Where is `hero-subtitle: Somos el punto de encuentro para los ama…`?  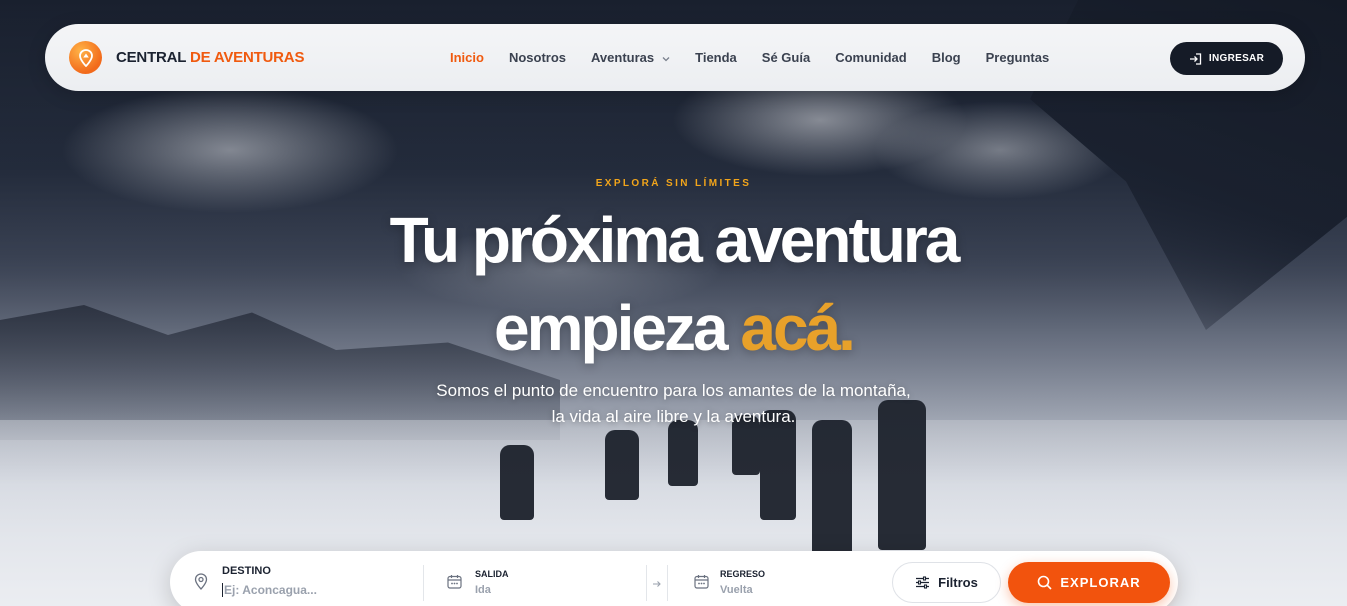 hero-subtitle: Somos el punto de encuentro para los ama… is located at coordinates (673, 404).